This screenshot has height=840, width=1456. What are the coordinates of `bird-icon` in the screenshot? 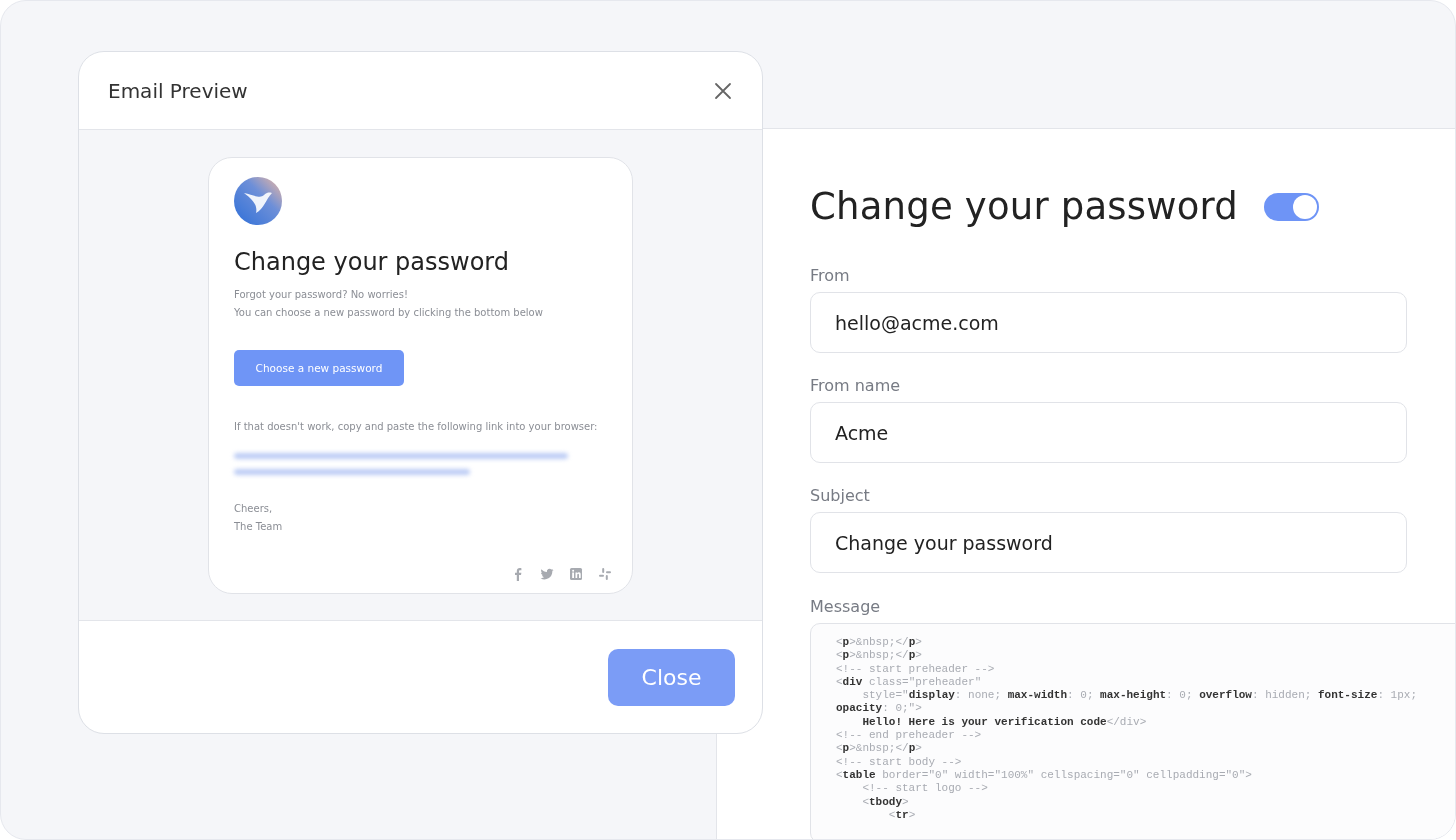 It's located at (547, 574).